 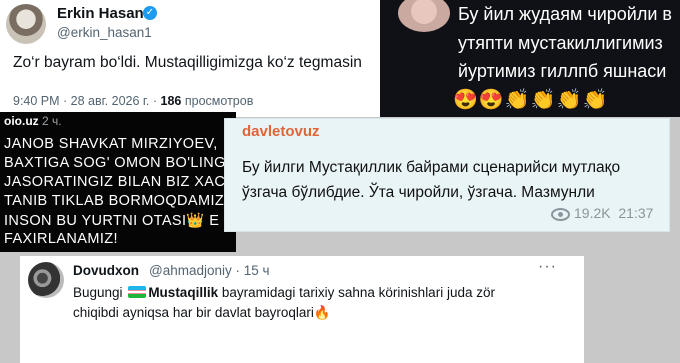 What do you see at coordinates (281, 131) in the screenshot?
I see `comment-author: davletovuz` at bounding box center [281, 131].